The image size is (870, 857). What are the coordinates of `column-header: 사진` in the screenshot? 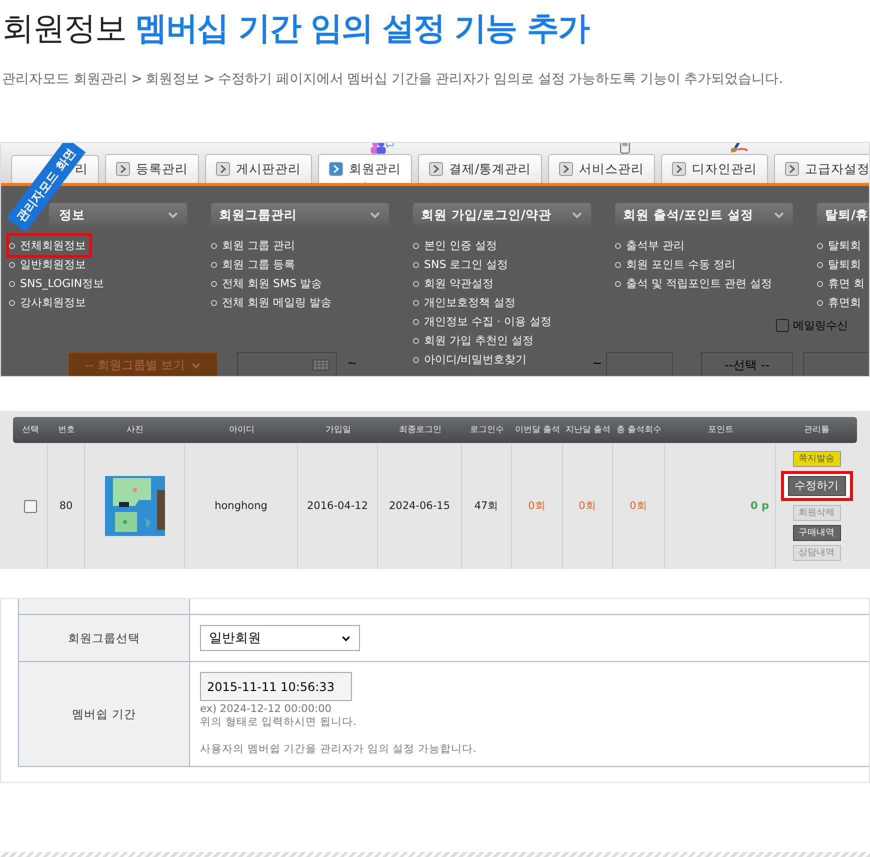 It's located at (135, 430).